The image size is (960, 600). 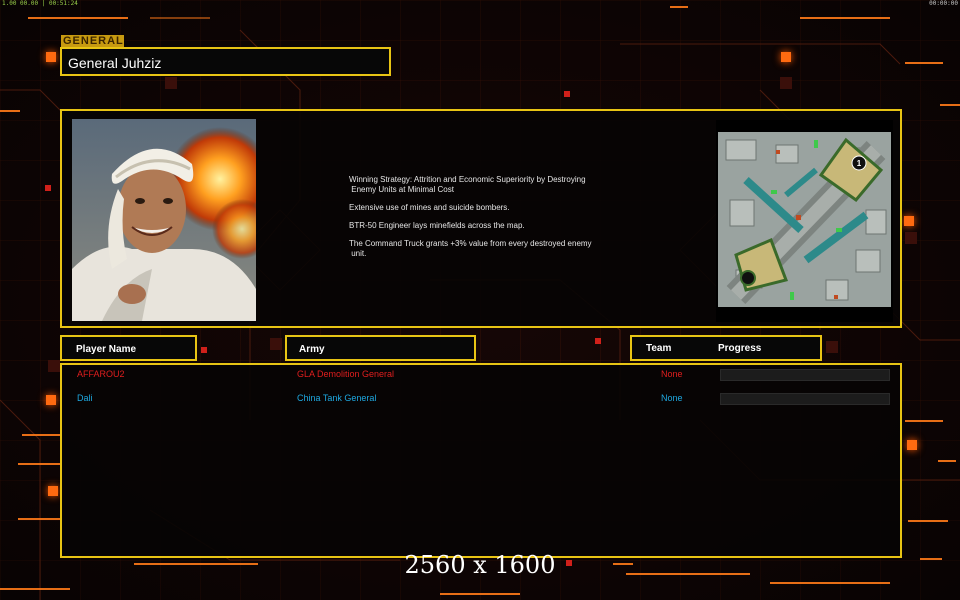 I want to click on general-name: General Juhziz, so click(x=115, y=63).